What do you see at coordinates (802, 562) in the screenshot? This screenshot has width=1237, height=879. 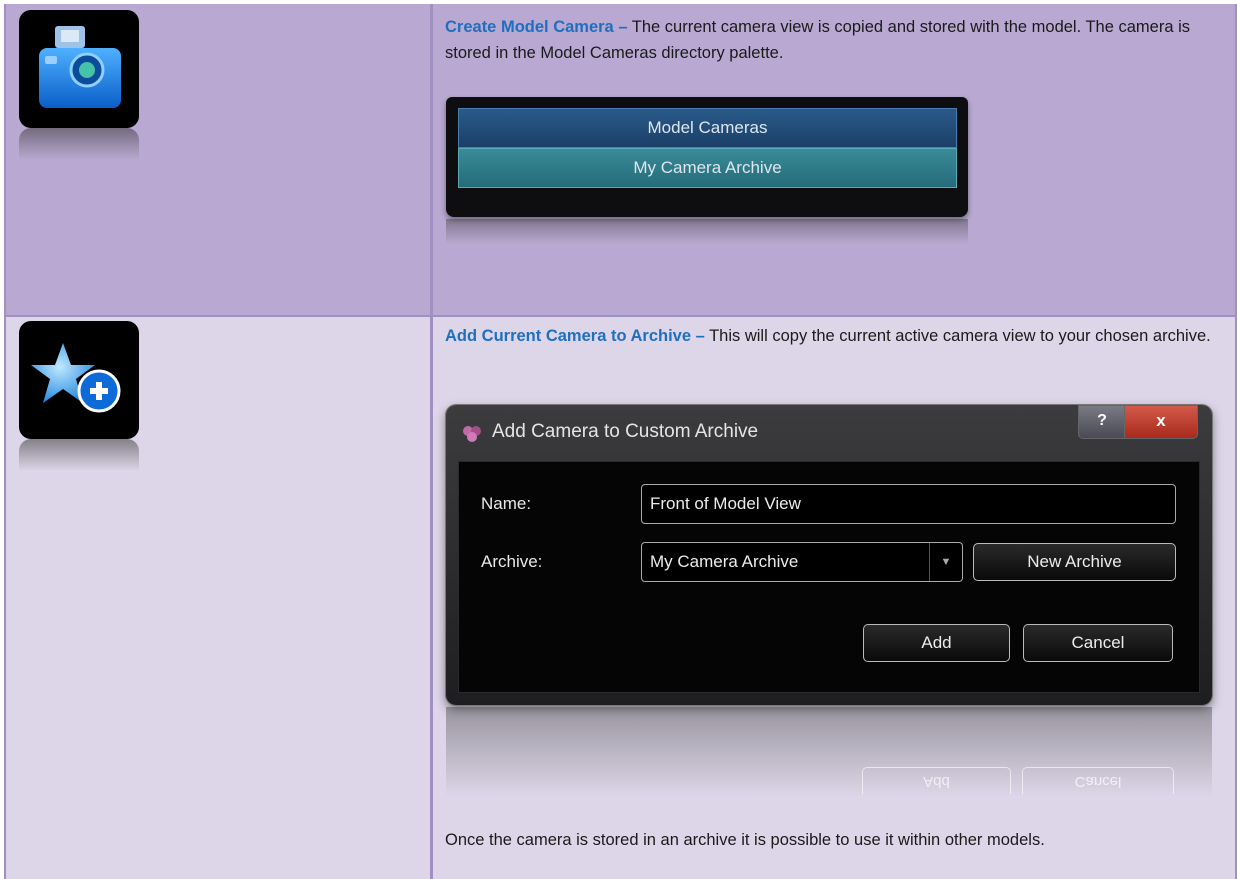 I see `archive-select: My Camera Archive ▼` at bounding box center [802, 562].